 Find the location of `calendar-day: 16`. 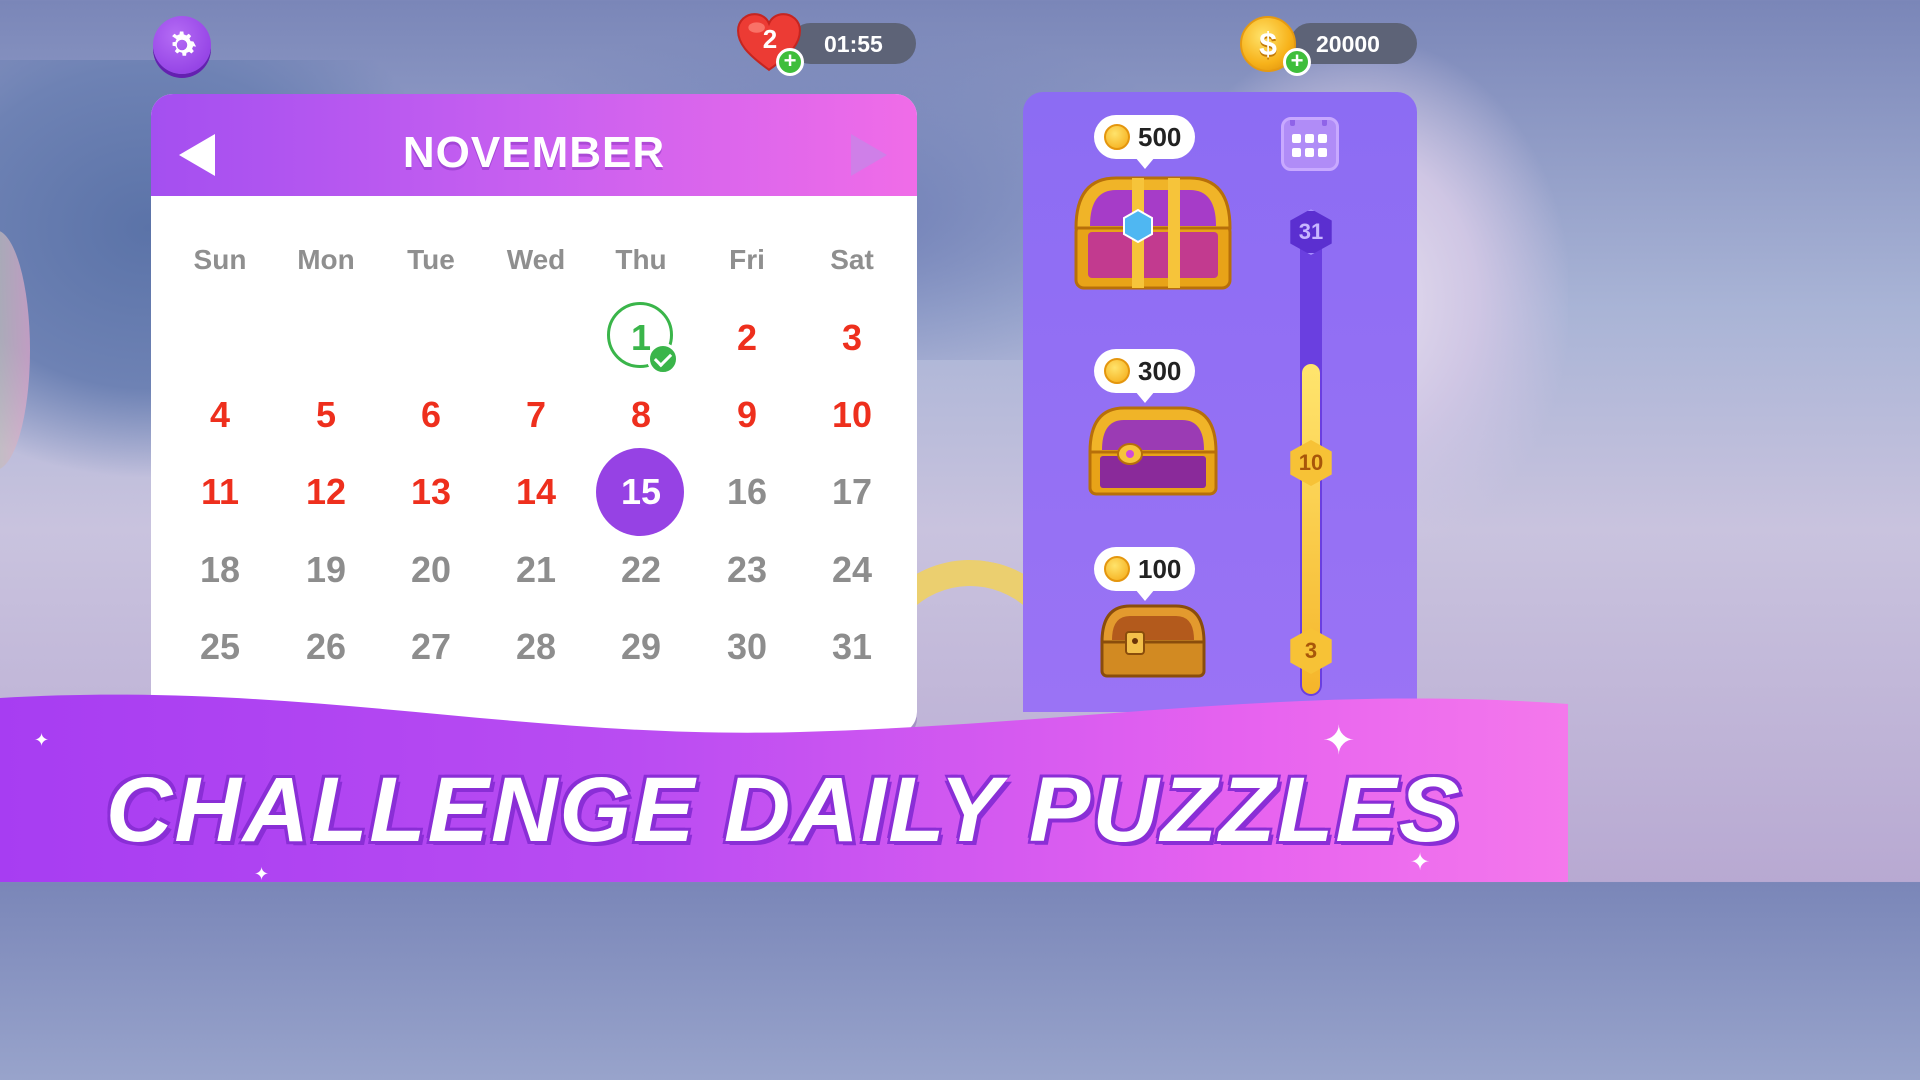

calendar-day: 16 is located at coordinates (747, 492).